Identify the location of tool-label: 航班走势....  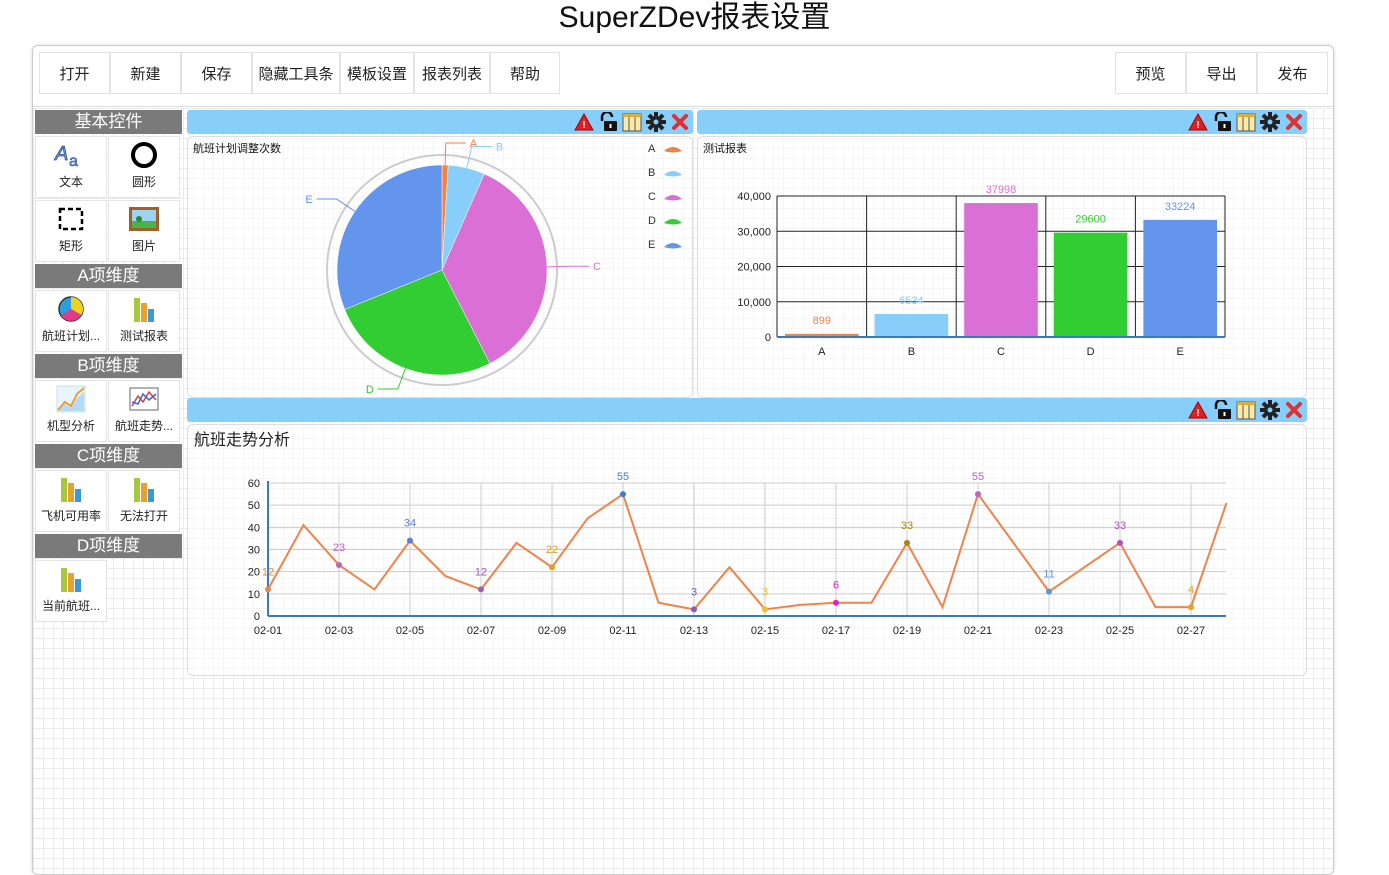
(143, 426).